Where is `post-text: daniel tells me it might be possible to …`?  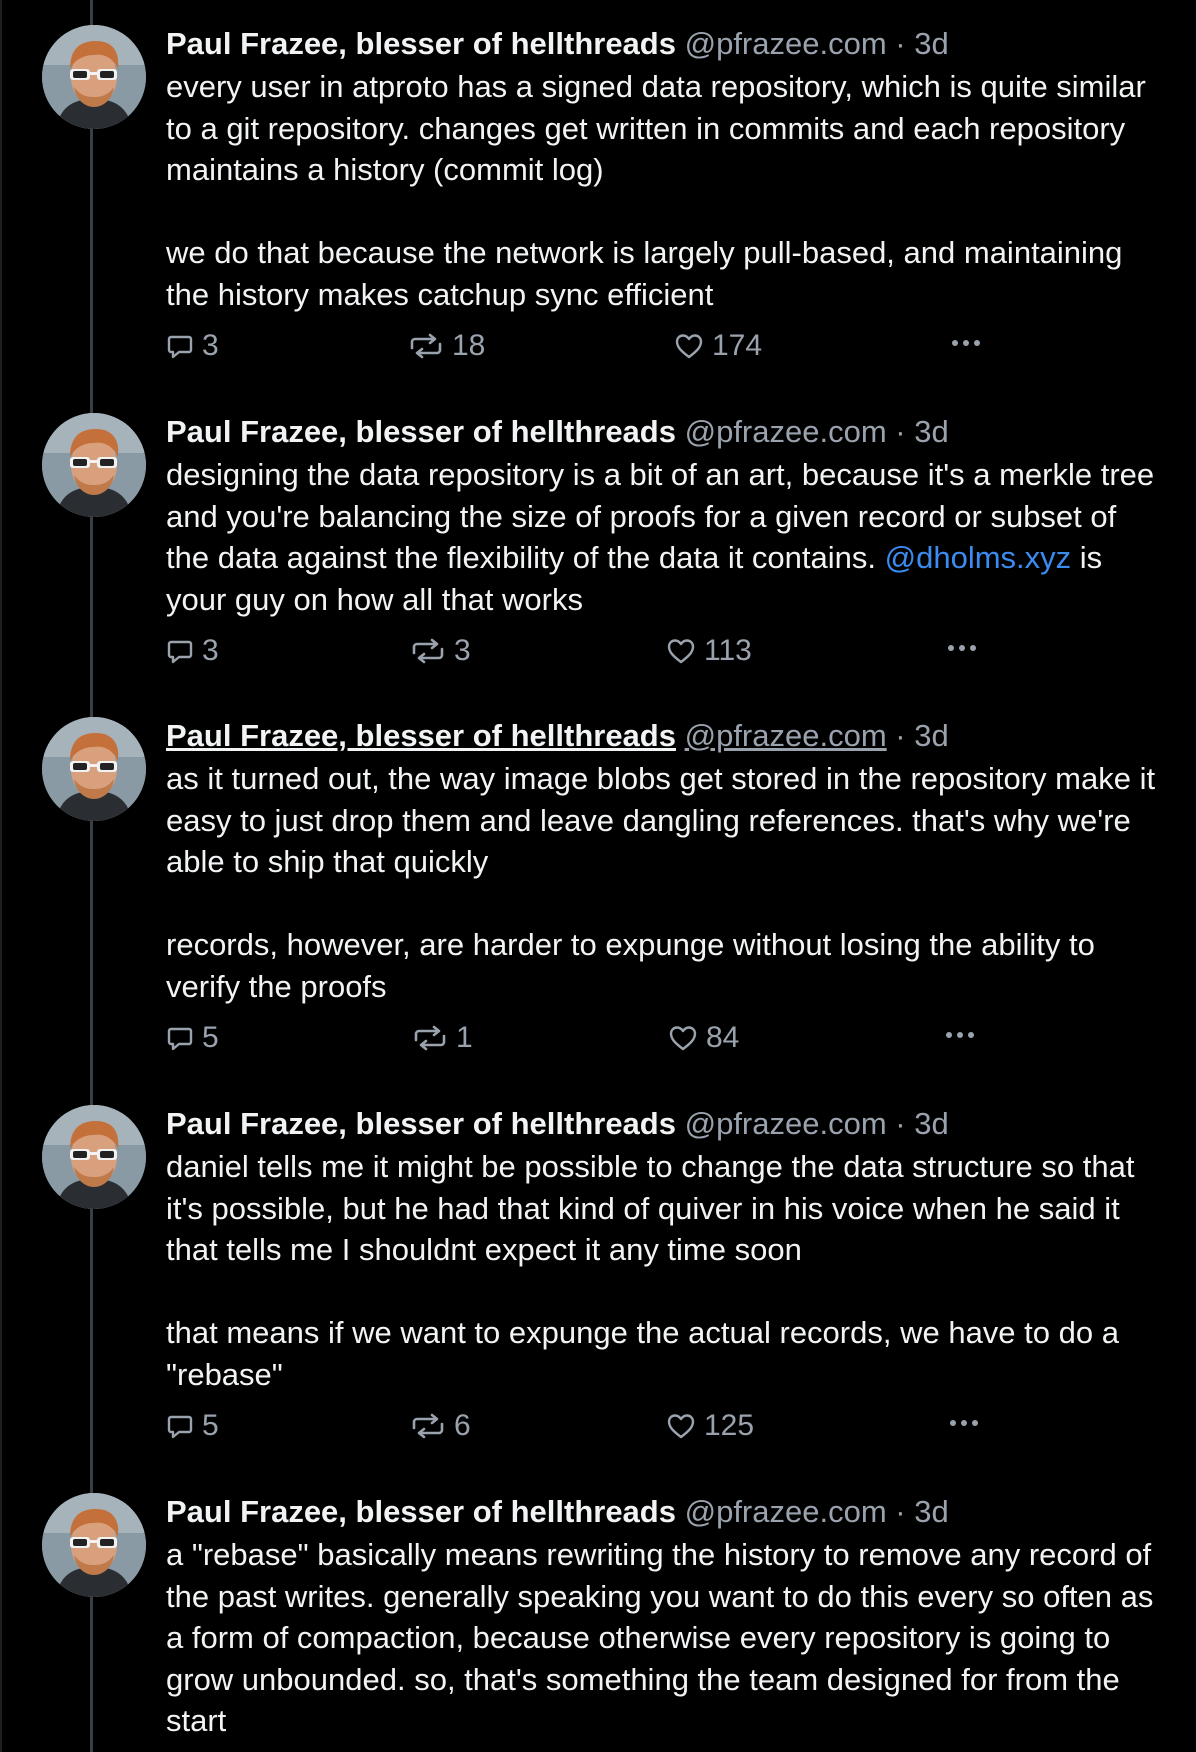 post-text: daniel tells me it might be possible to … is located at coordinates (661, 1270).